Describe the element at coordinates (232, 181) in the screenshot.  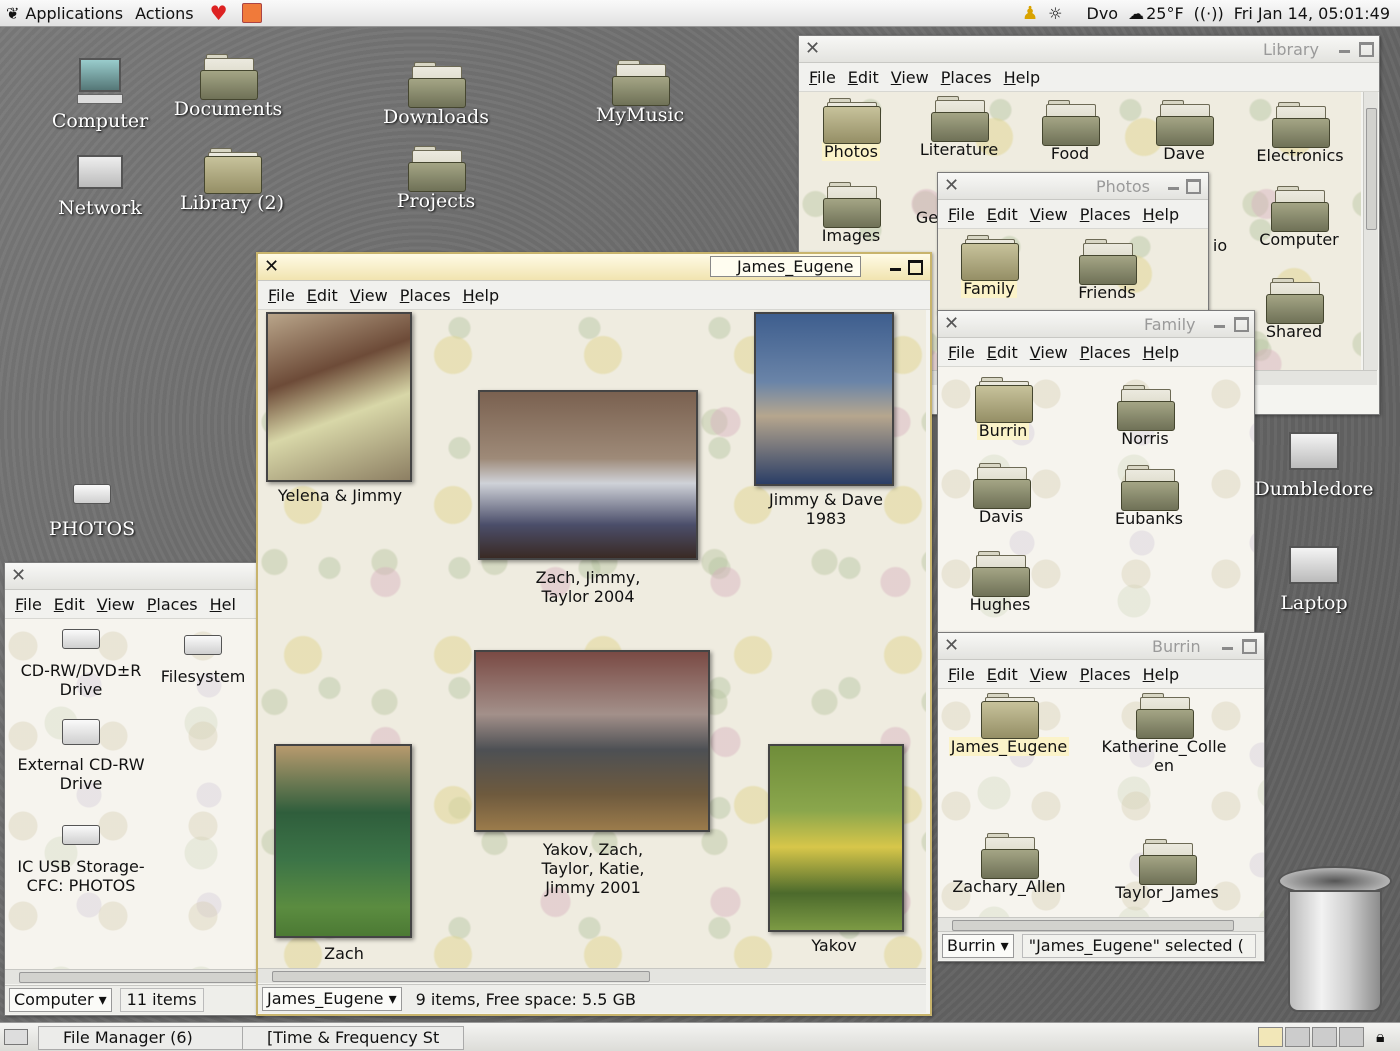
I see `desktop-icon-library: Library (2)` at that location.